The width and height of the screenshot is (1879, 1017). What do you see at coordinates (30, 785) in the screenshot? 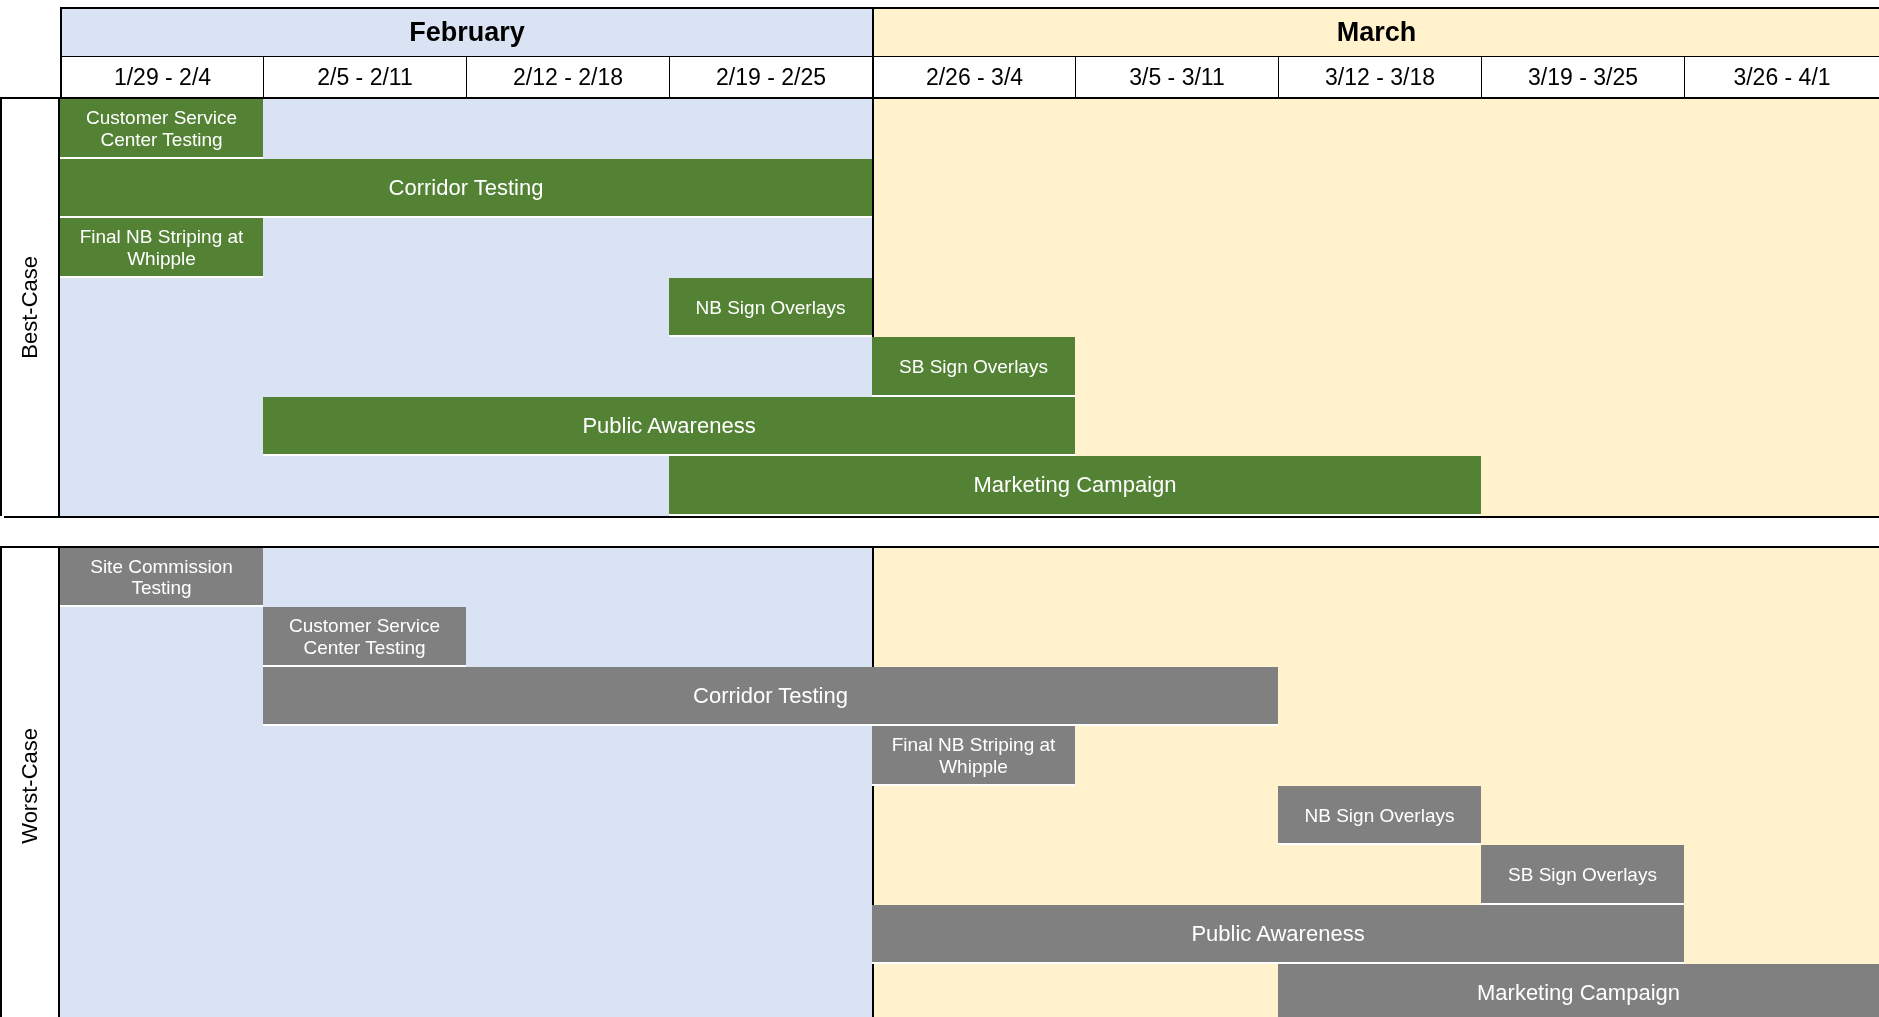
I see `section-label: Worst-Case` at bounding box center [30, 785].